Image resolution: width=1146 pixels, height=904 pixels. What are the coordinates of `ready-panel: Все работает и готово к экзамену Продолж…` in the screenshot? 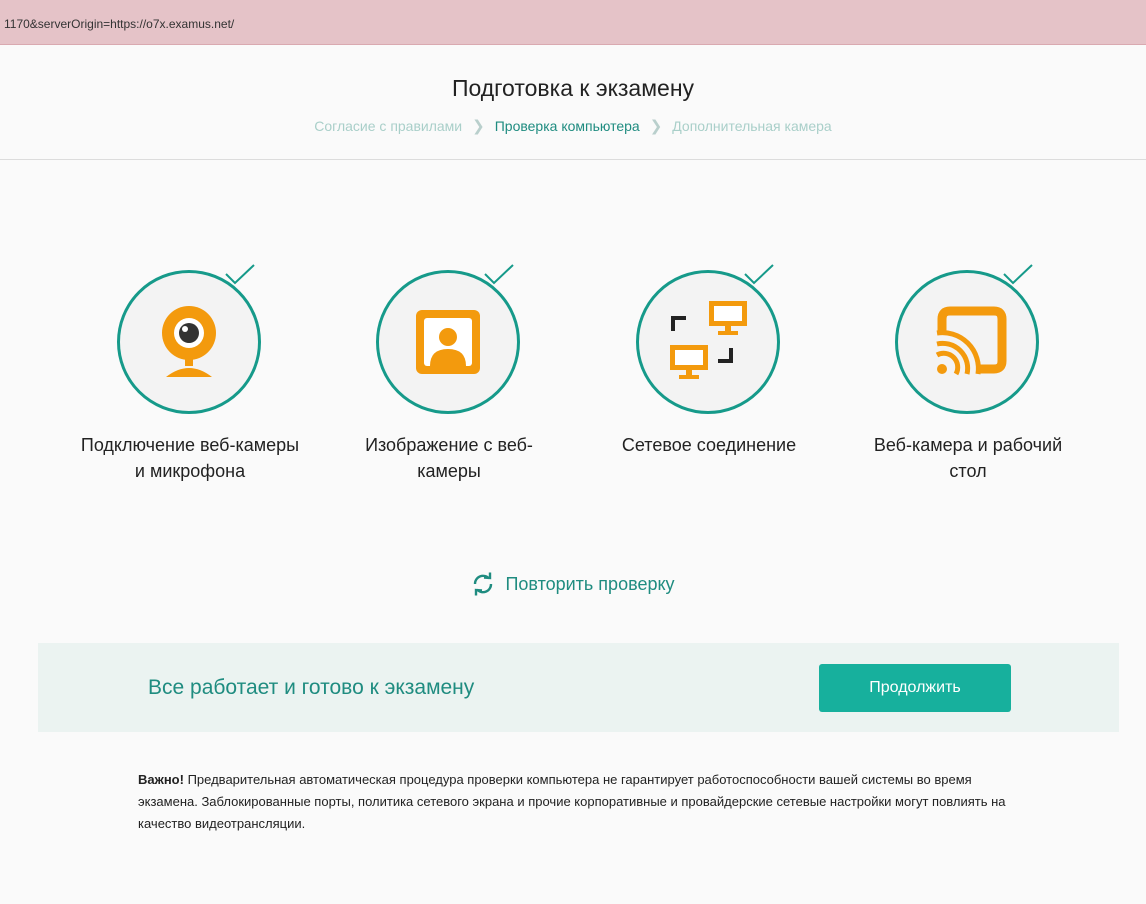 It's located at (578, 687).